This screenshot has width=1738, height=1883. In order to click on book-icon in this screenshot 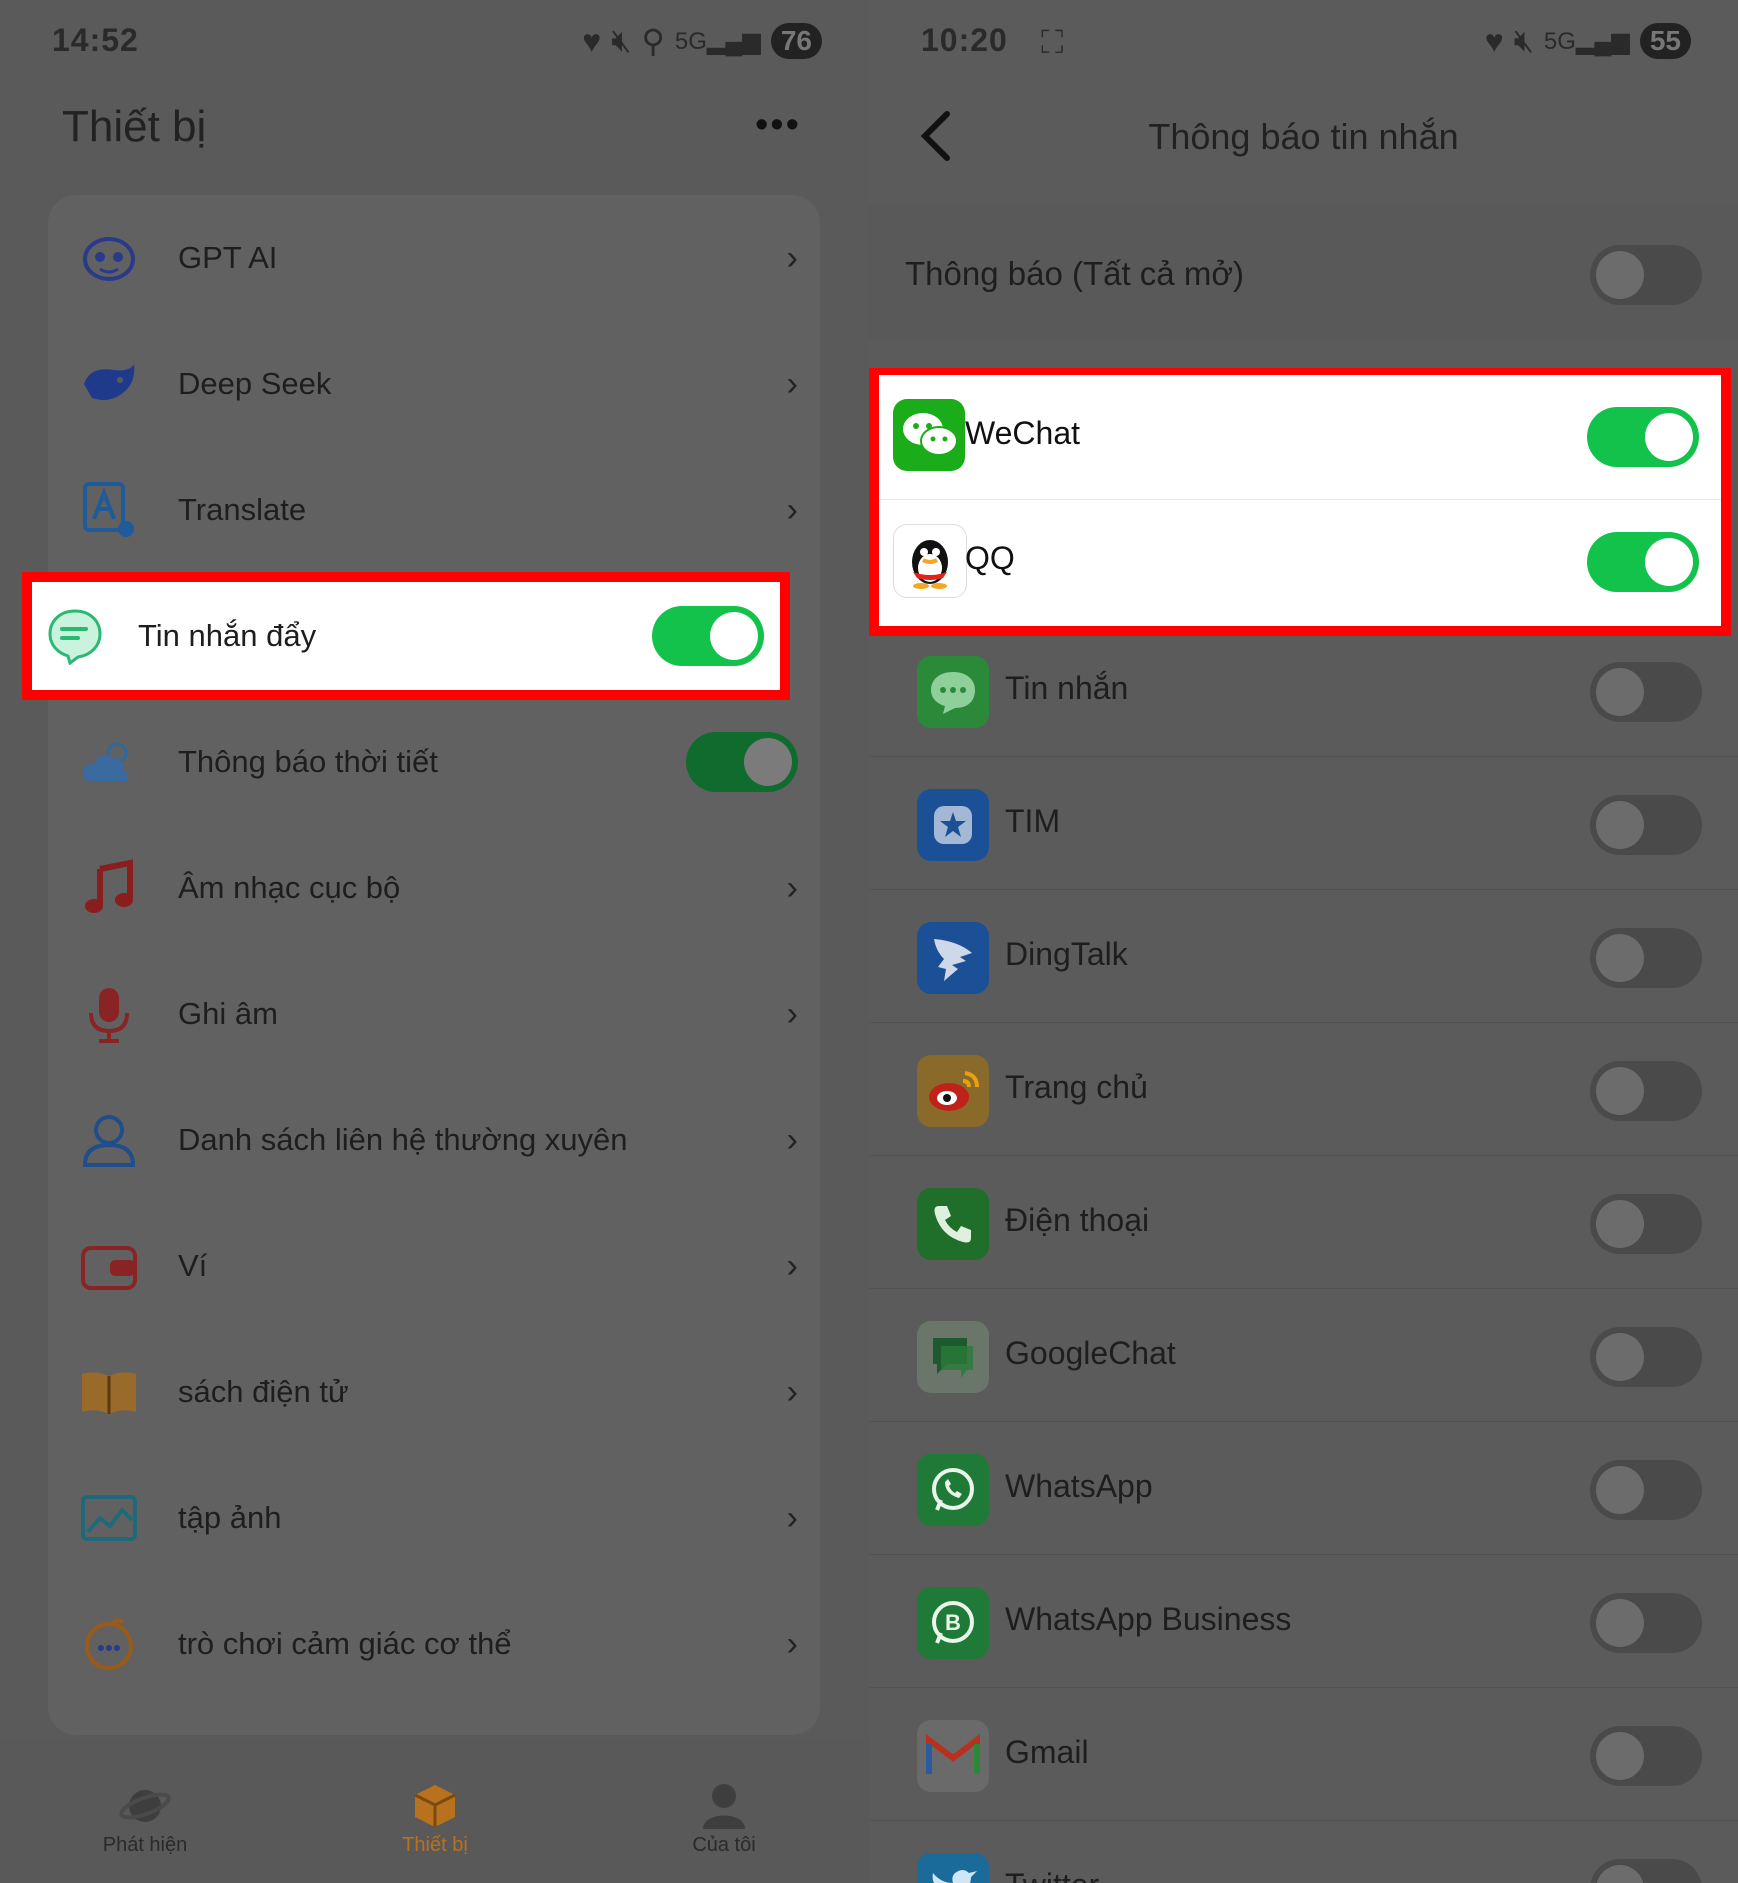, I will do `click(109, 1392)`.